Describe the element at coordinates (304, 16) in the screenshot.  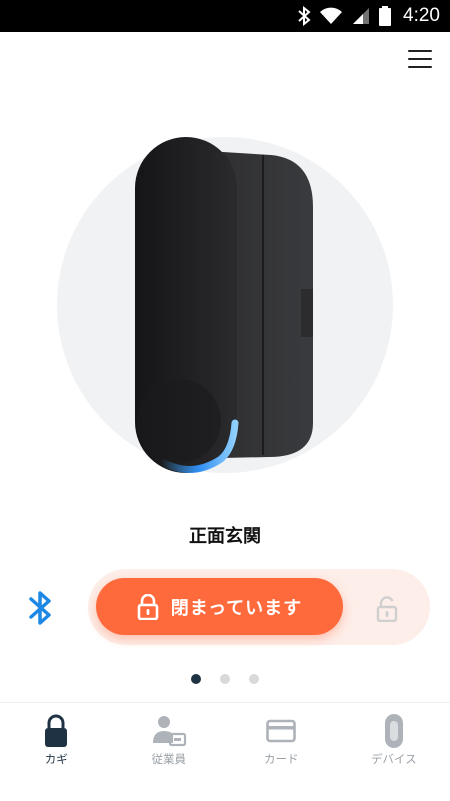
I see `bluetooth-status-icon` at that location.